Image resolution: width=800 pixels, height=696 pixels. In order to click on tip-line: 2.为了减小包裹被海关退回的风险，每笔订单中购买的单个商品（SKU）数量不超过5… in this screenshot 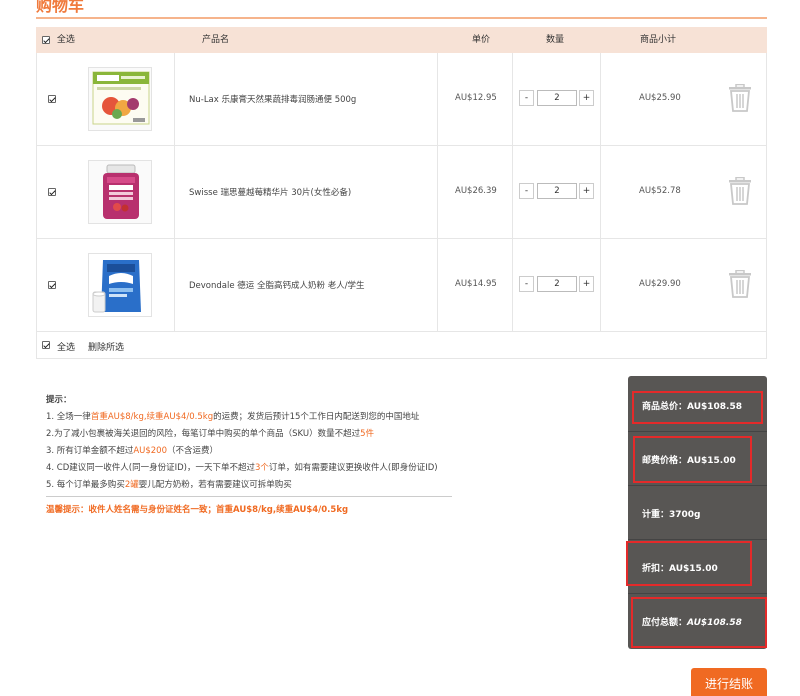, I will do `click(210, 434)`.